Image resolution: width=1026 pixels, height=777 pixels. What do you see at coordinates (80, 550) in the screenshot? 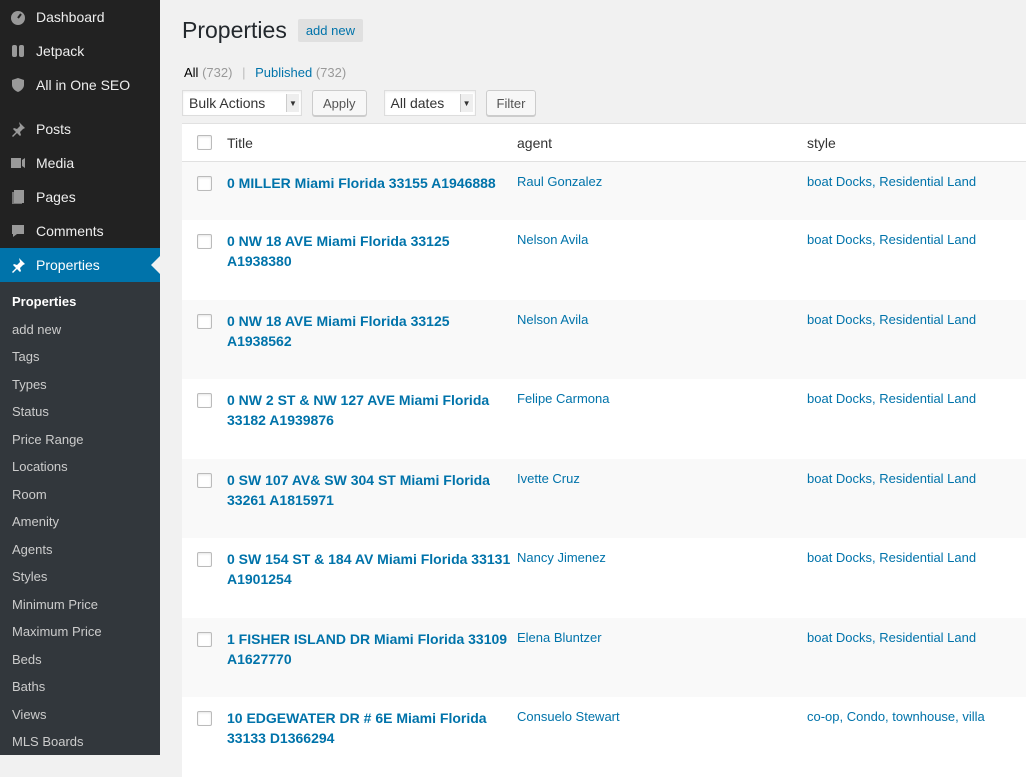
I see `submenu-item-agents: Agents` at bounding box center [80, 550].